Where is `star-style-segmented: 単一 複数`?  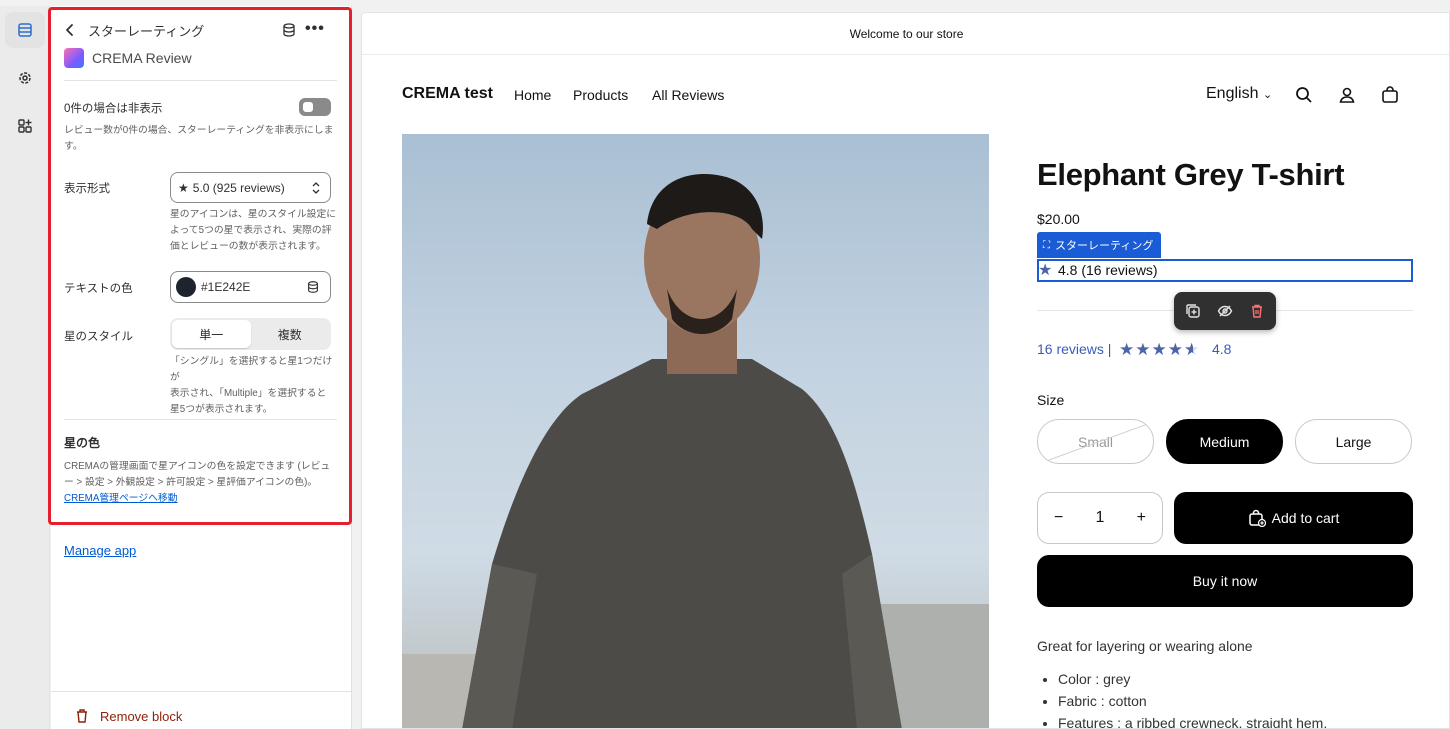
star-style-segmented: 単一 複数 is located at coordinates (250, 334).